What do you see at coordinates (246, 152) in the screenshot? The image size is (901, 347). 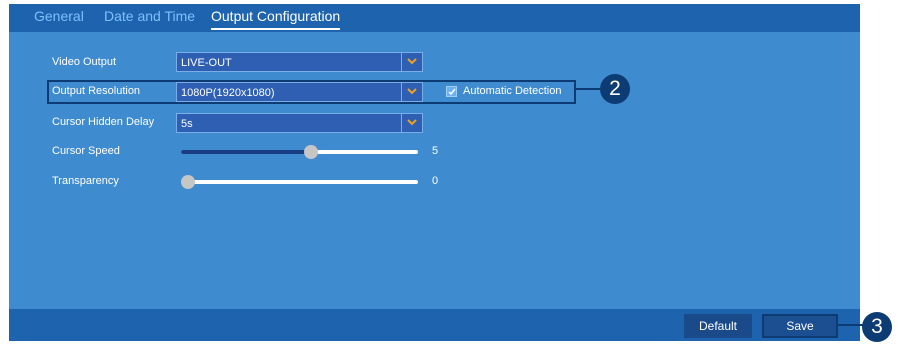 I see `cursor-speed-fill` at bounding box center [246, 152].